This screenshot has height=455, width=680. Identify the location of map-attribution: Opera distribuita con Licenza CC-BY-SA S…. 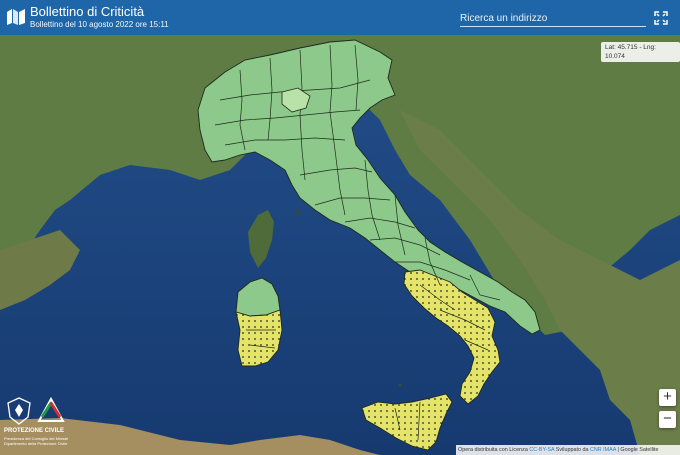
(568, 450).